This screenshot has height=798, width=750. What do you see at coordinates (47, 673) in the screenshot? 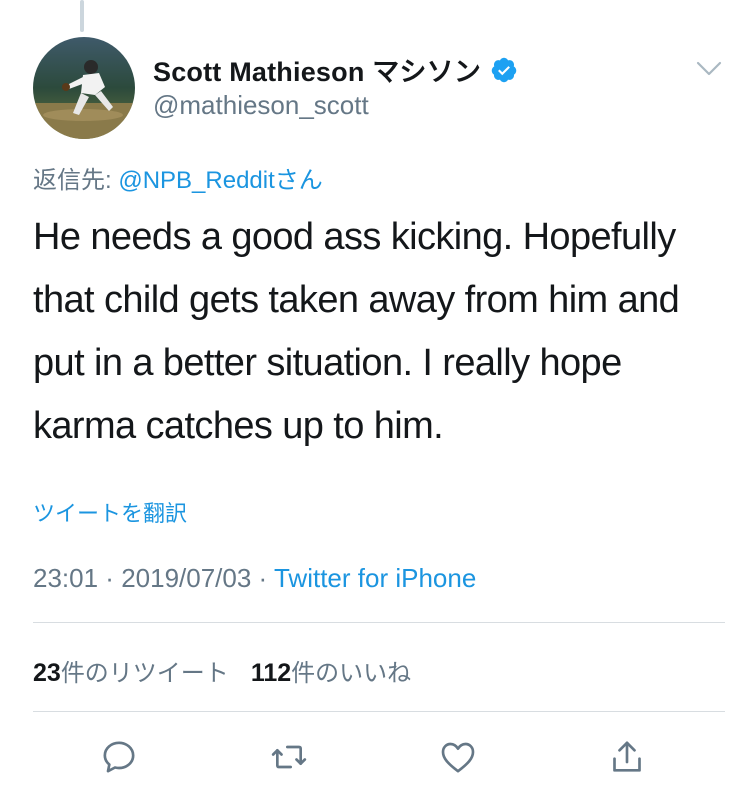
I see `retweets-count: 23` at bounding box center [47, 673].